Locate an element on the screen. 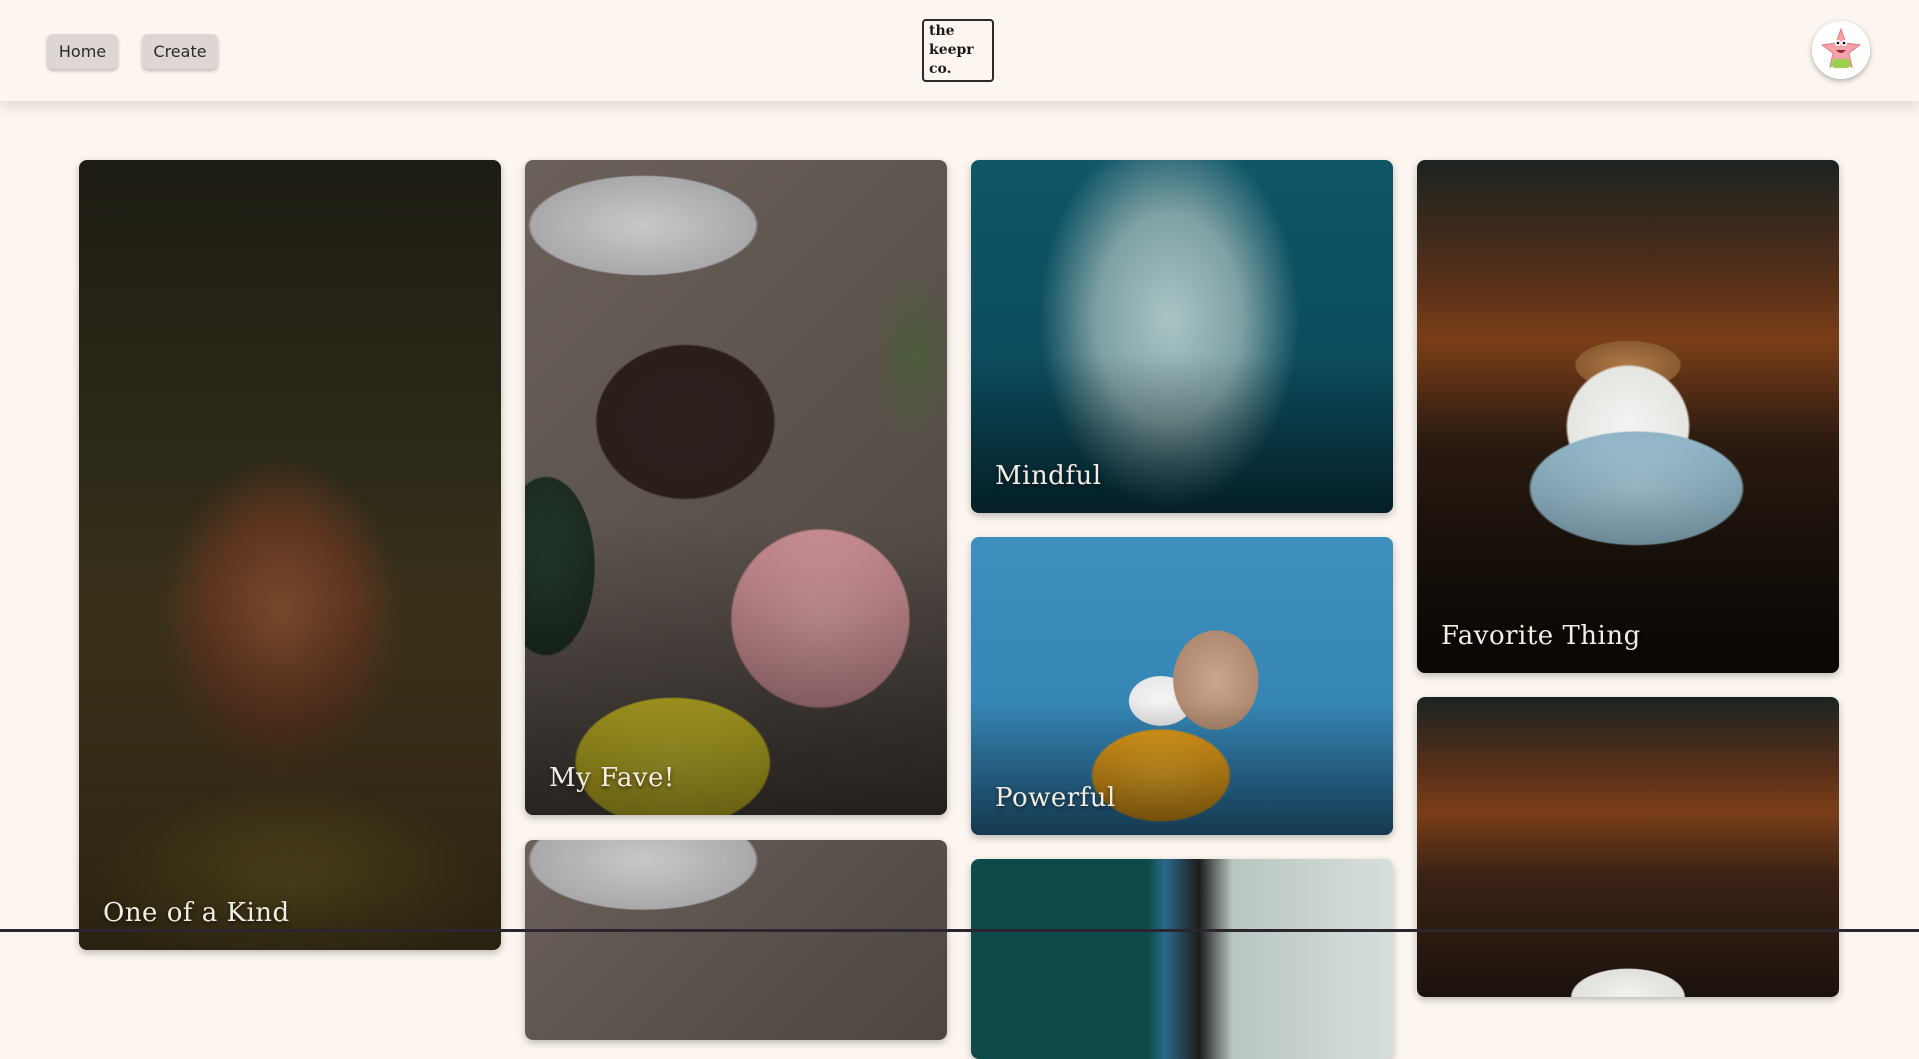  keep-card-favorite-thing: Favorite Thing is located at coordinates (1628, 416).